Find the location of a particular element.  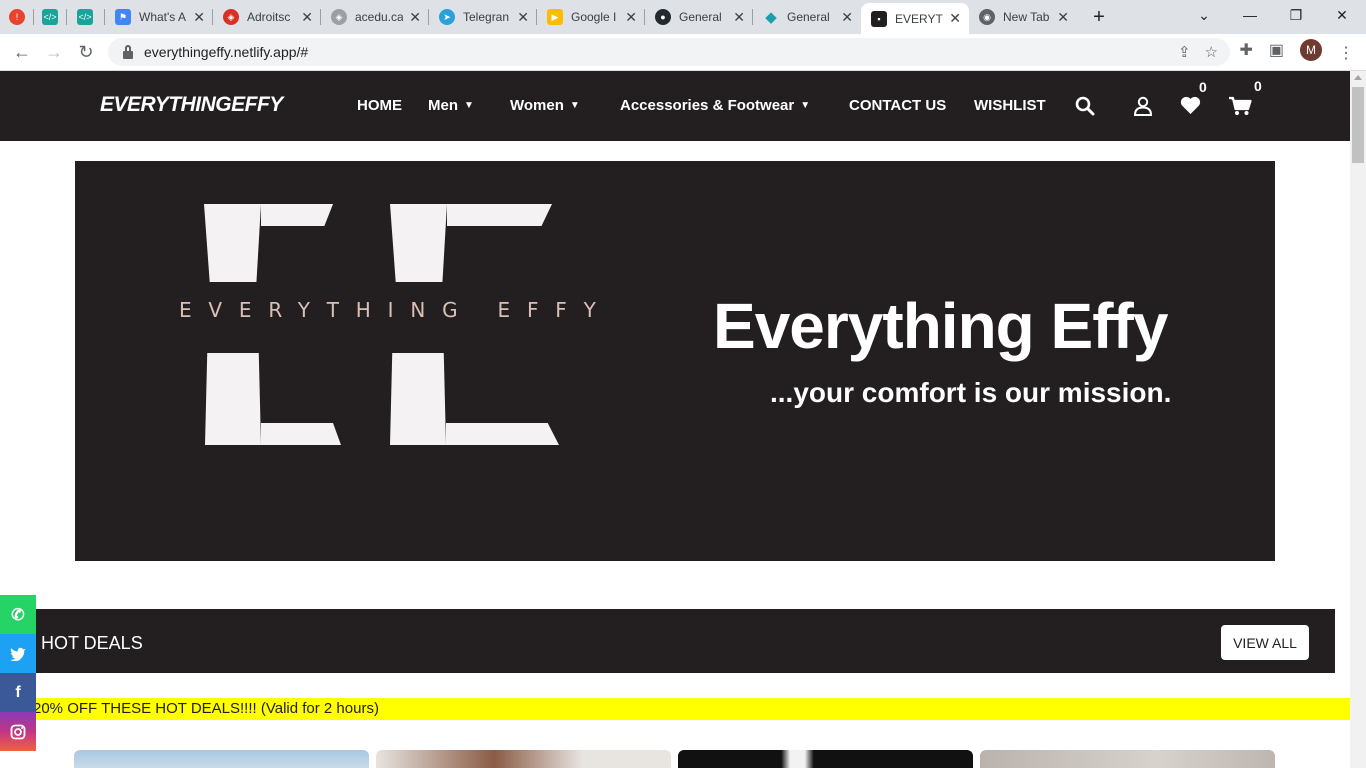

wishlist-count-badge: 0 is located at coordinates (1203, 87).